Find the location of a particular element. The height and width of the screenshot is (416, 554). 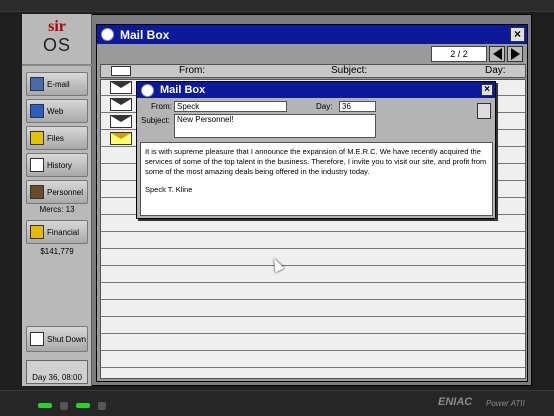

arrow-right-icon is located at coordinates (515, 54).